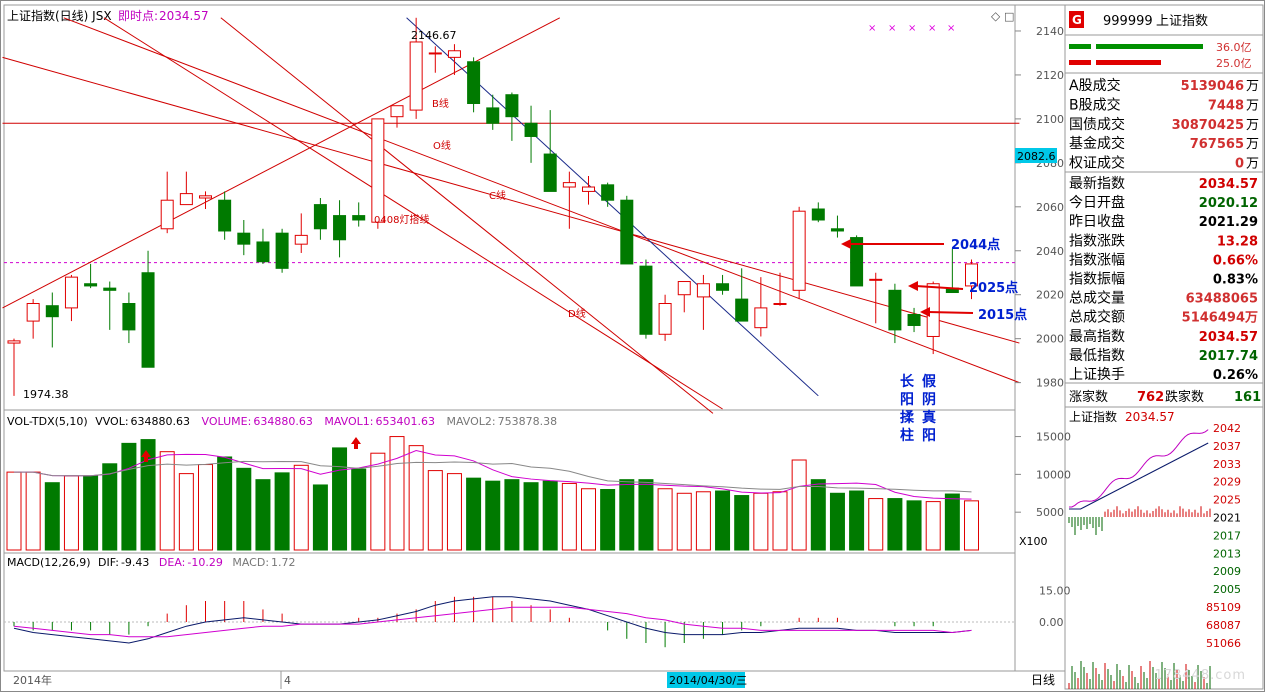  Describe the element at coordinates (1077, 20) in the screenshot. I see `code-badge: G` at that location.